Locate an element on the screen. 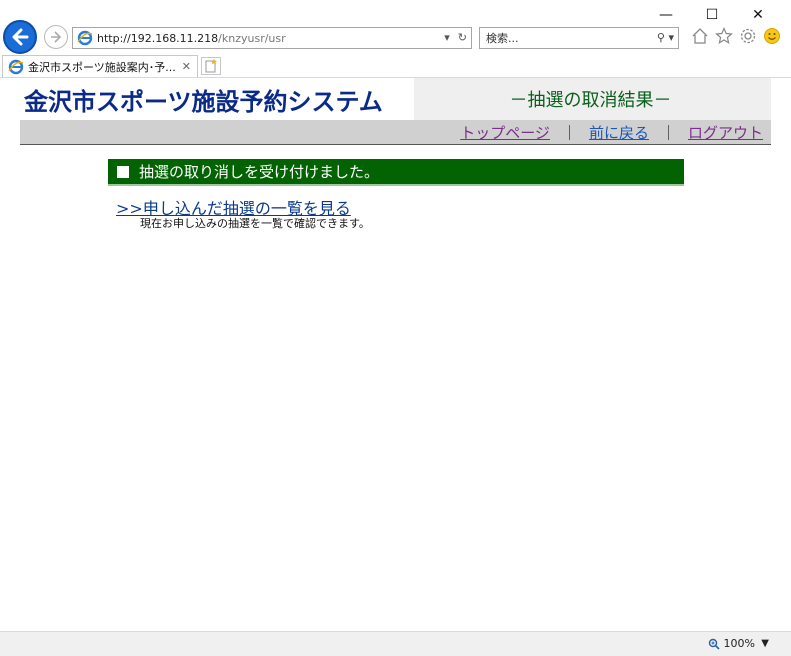 The image size is (791, 656). maximize-button: ☐ is located at coordinates (712, 15).